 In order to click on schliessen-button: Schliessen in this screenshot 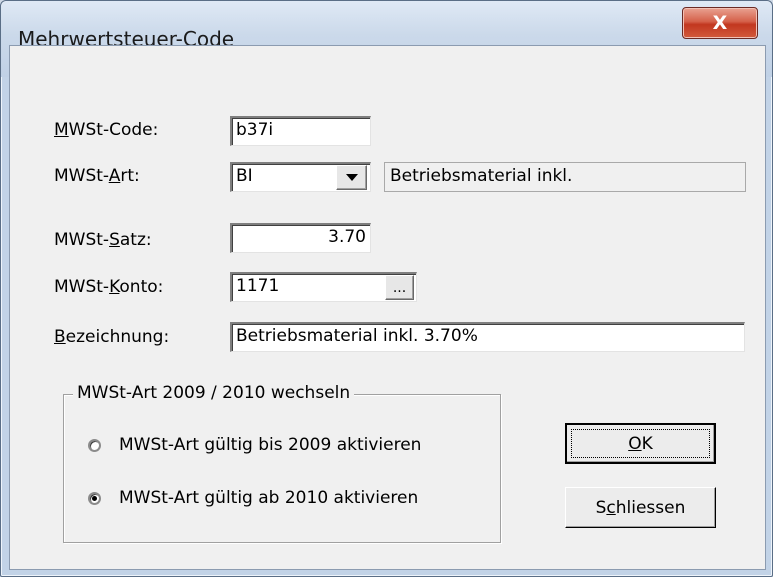, I will do `click(640, 507)`.